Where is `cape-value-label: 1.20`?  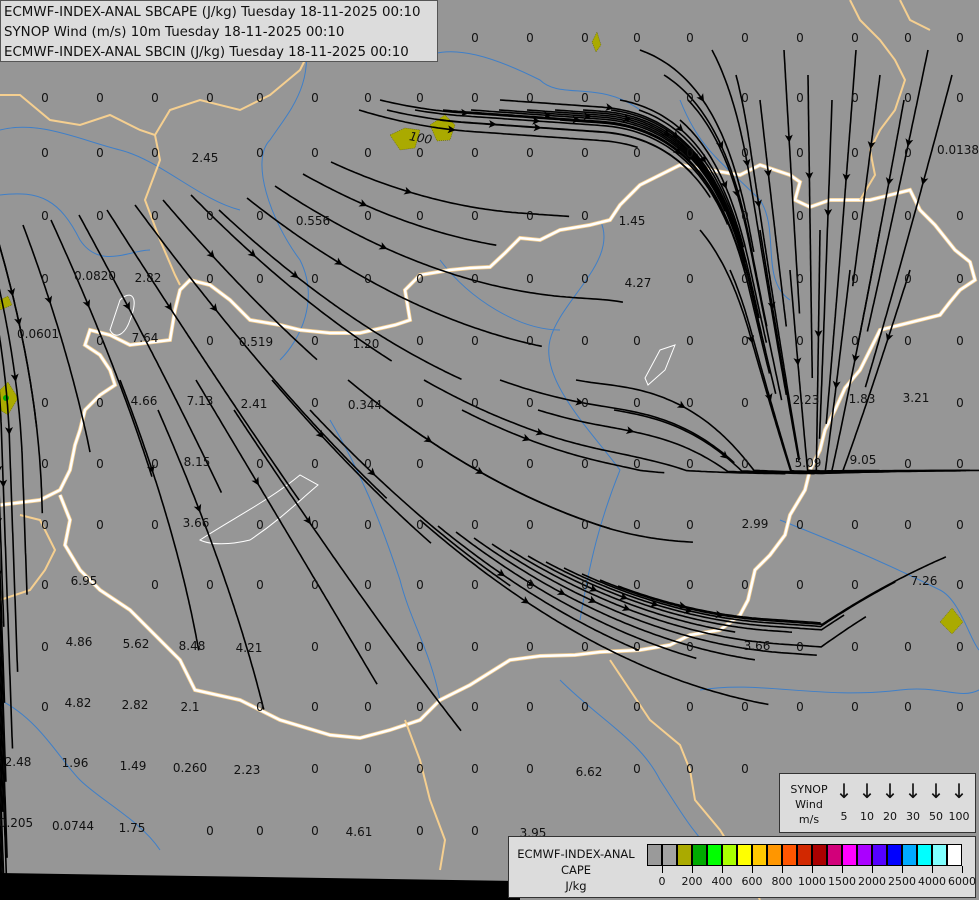
cape-value-label: 1.20 is located at coordinates (366, 344).